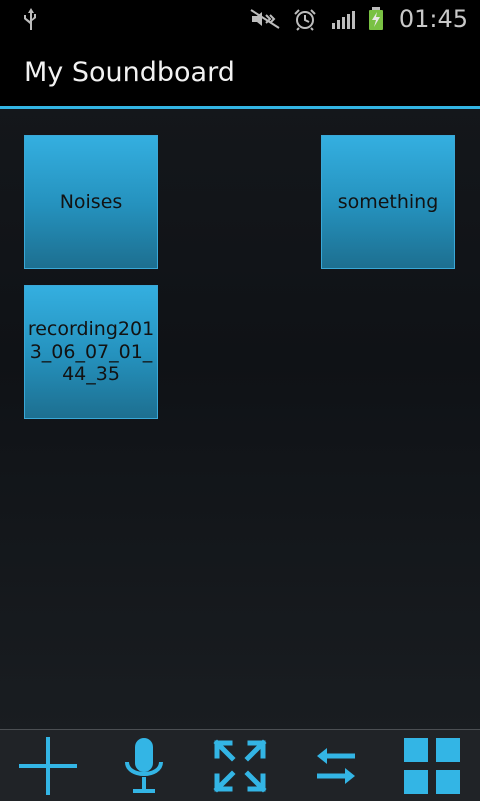  What do you see at coordinates (129, 72) in the screenshot?
I see `app-title: My Soundboard` at bounding box center [129, 72].